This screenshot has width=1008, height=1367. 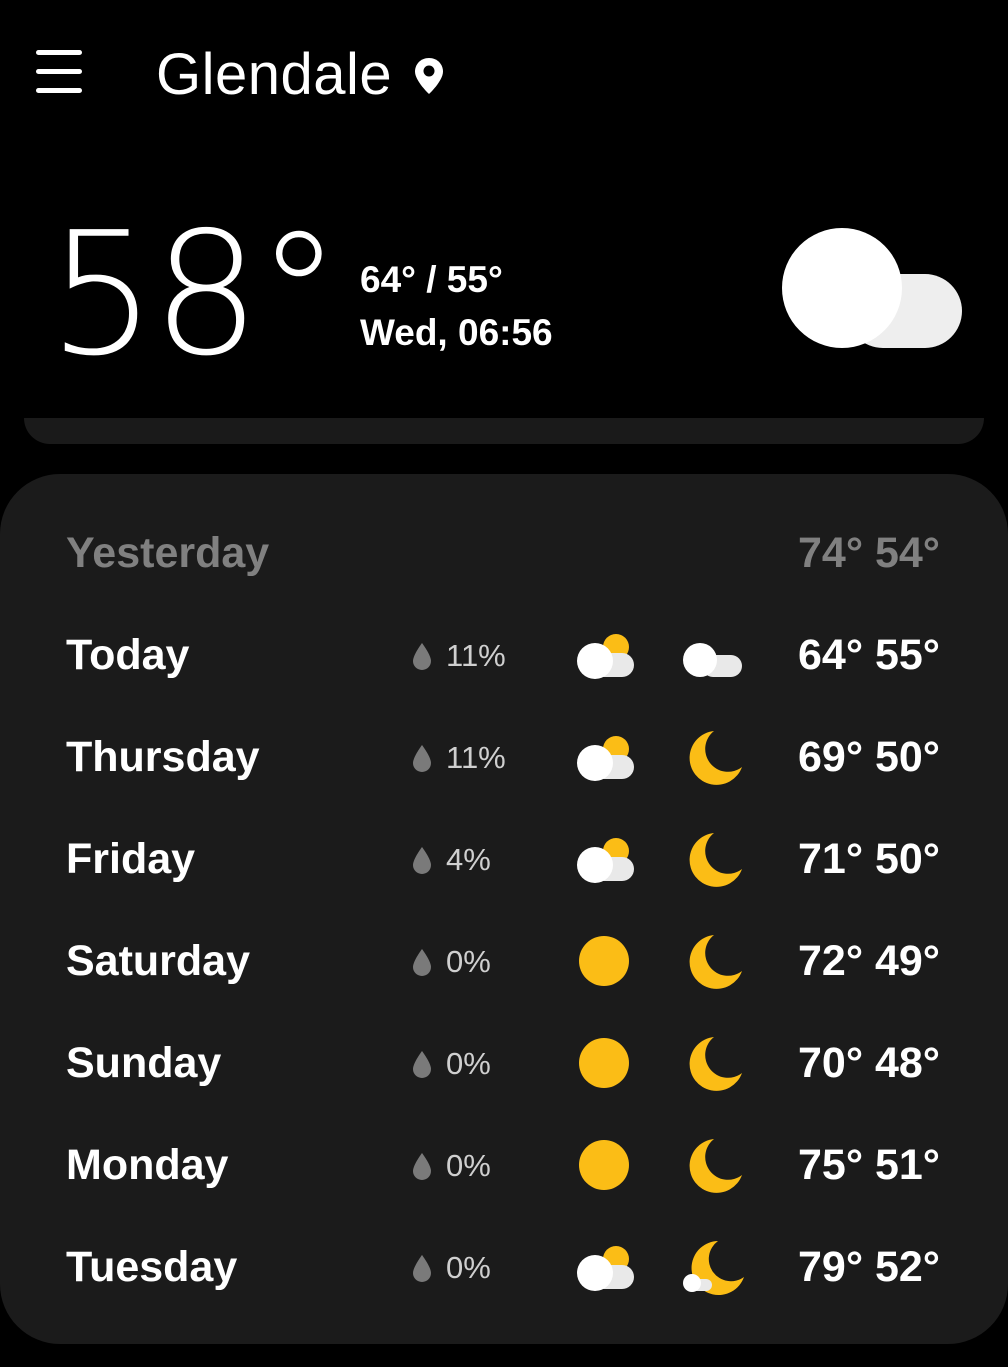 I want to click on section-divider, so click(x=504, y=431).